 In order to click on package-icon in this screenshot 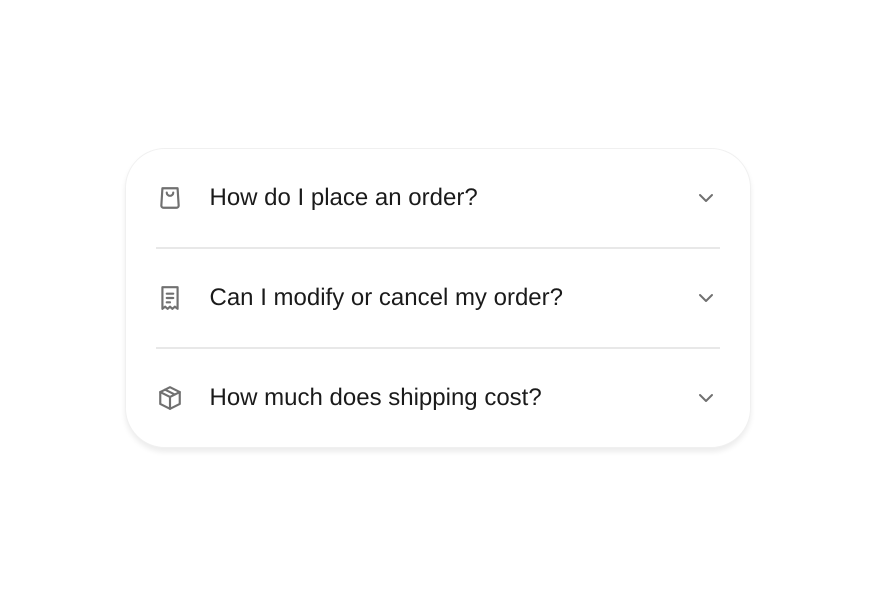, I will do `click(169, 398)`.